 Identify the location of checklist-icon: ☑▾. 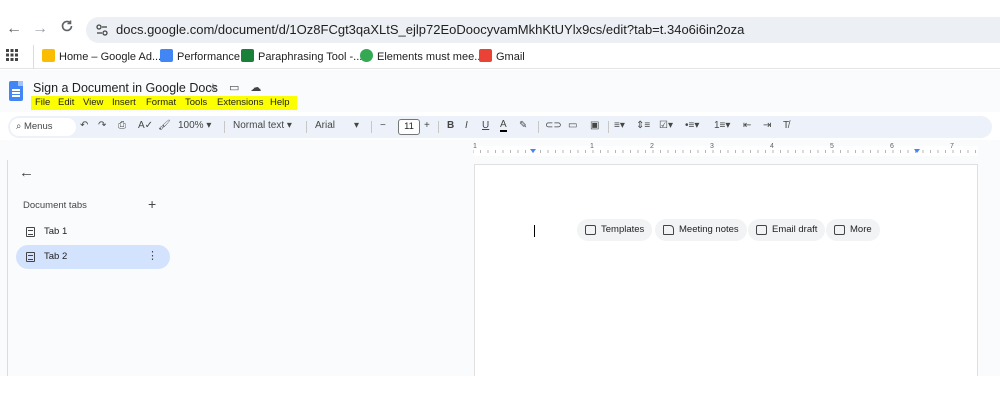
(666, 125).